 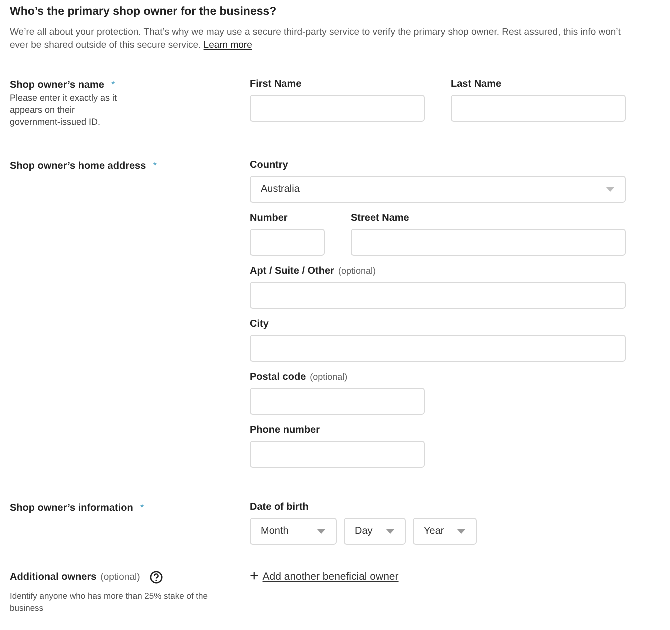 What do you see at coordinates (157, 577) in the screenshot?
I see `help-icon` at bounding box center [157, 577].